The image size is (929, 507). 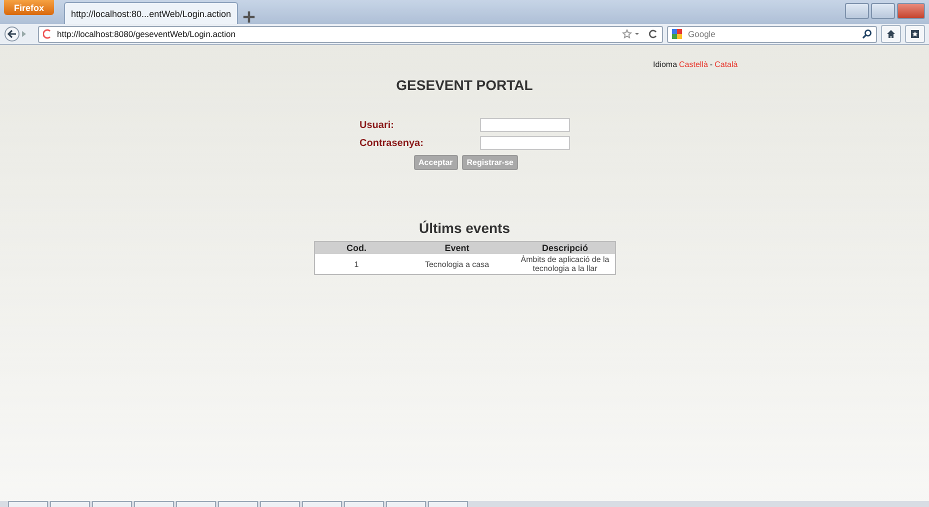 What do you see at coordinates (356, 248) in the screenshot?
I see `column-header: Cod.` at bounding box center [356, 248].